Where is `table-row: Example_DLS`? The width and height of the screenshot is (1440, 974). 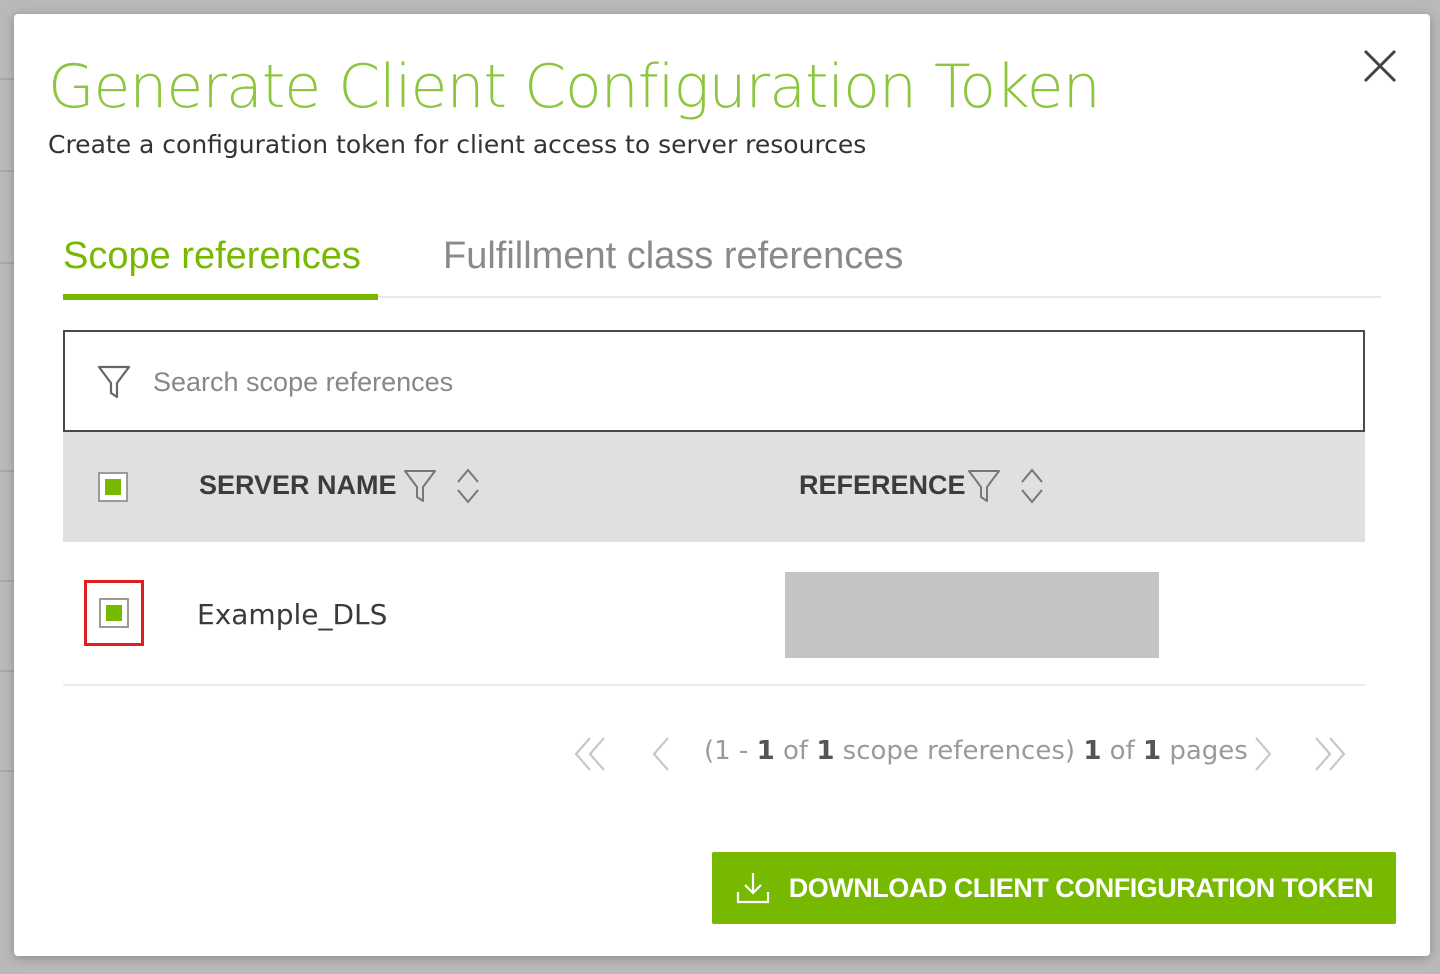 table-row: Example_DLS is located at coordinates (714, 614).